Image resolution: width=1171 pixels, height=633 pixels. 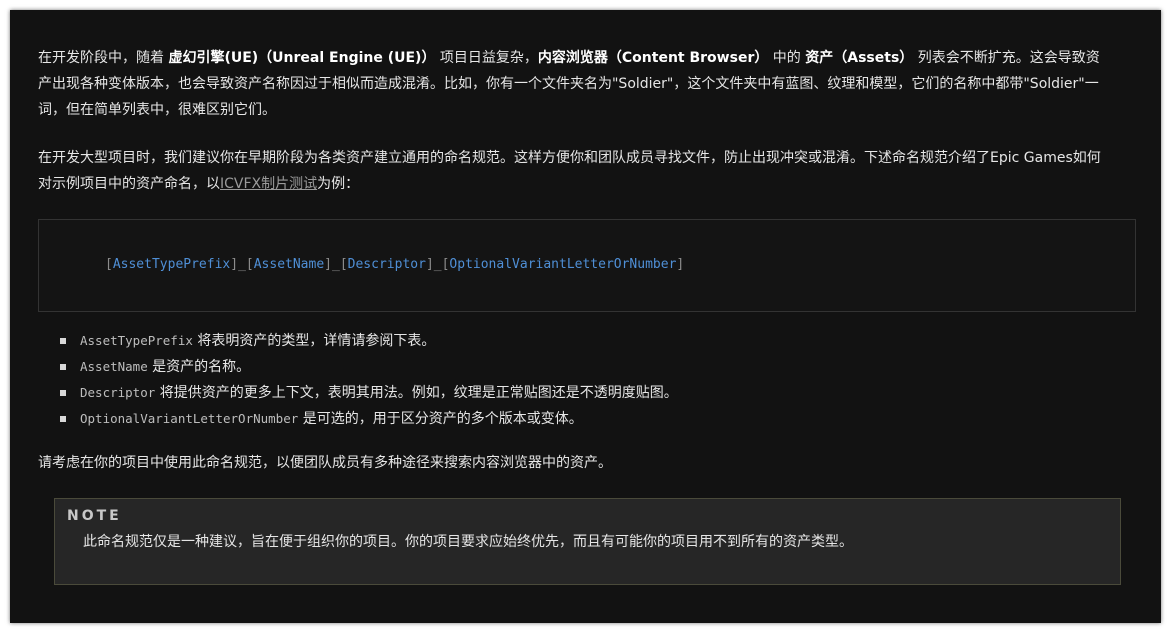 I want to click on icvfx-link: ICVFX制片测试, so click(x=268, y=184).